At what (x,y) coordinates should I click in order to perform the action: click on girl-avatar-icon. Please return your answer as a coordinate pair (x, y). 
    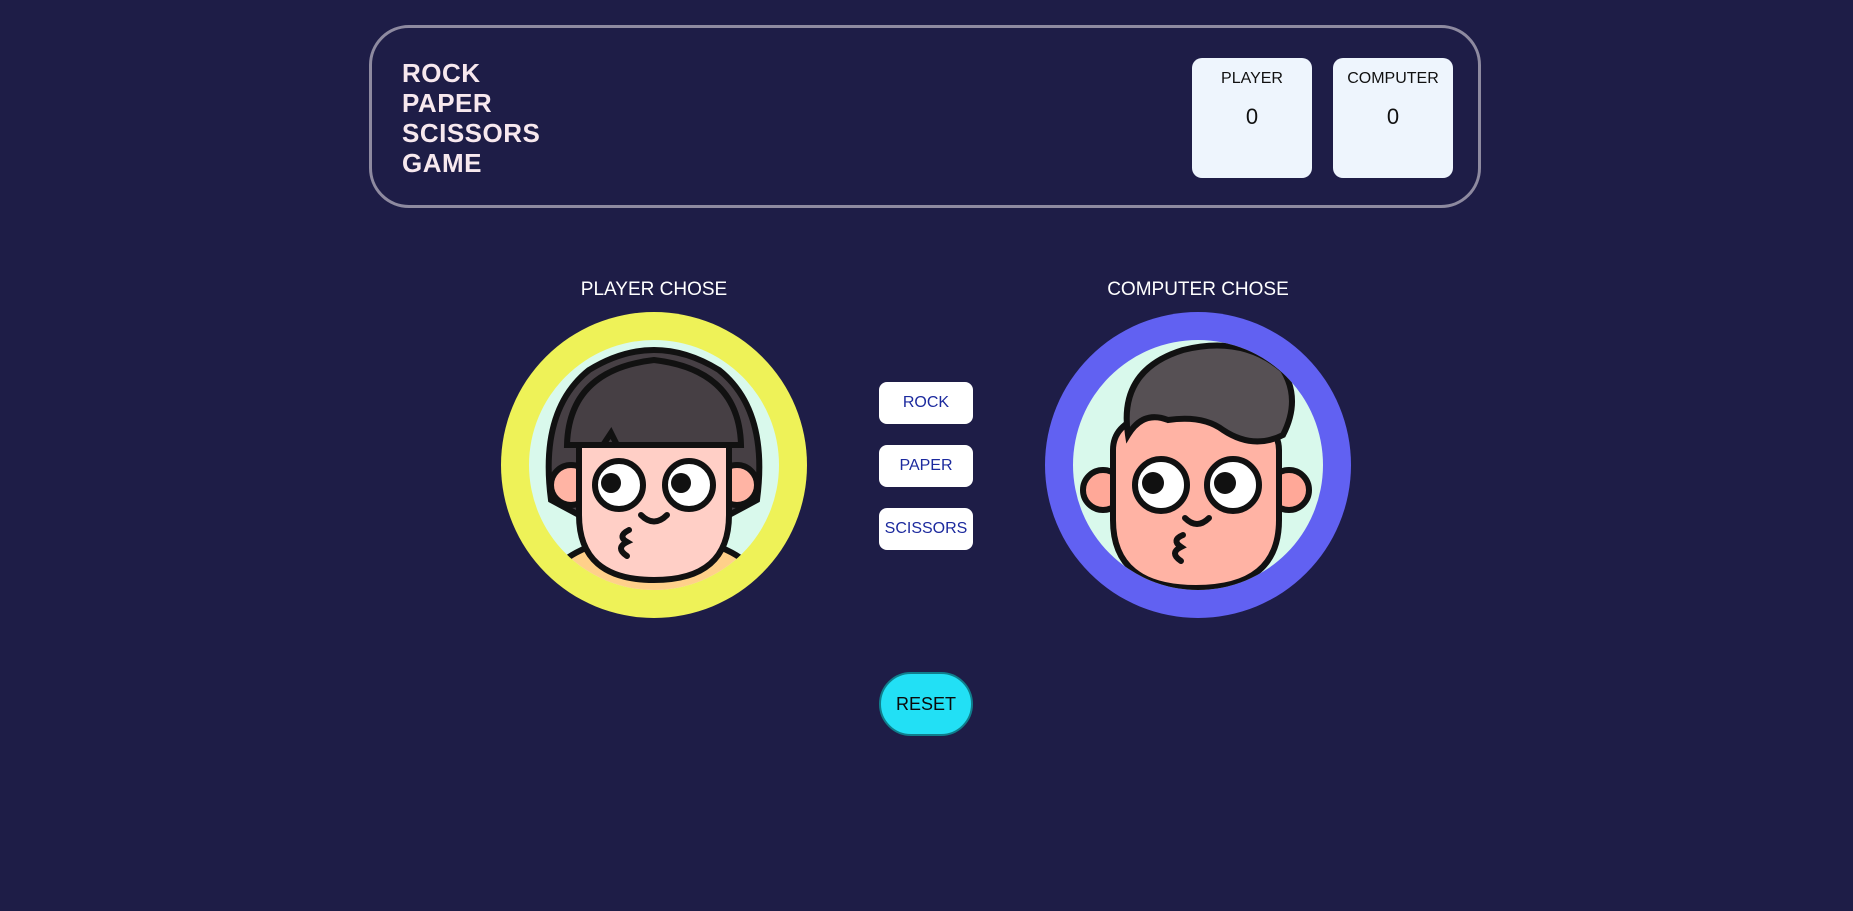
    Looking at the image, I should click on (654, 465).